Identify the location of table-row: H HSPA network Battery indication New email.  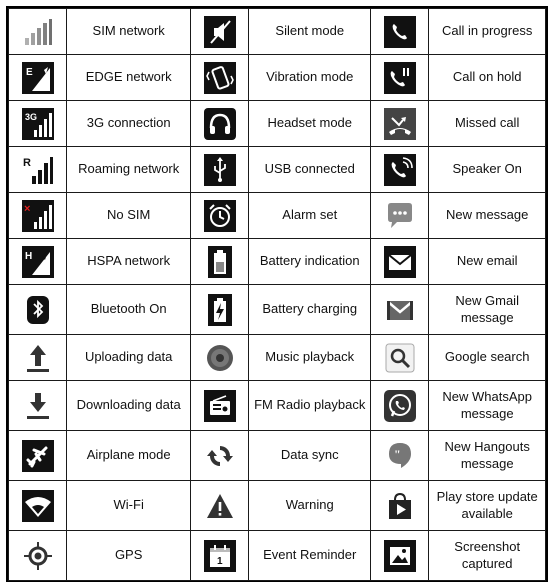
(276, 261).